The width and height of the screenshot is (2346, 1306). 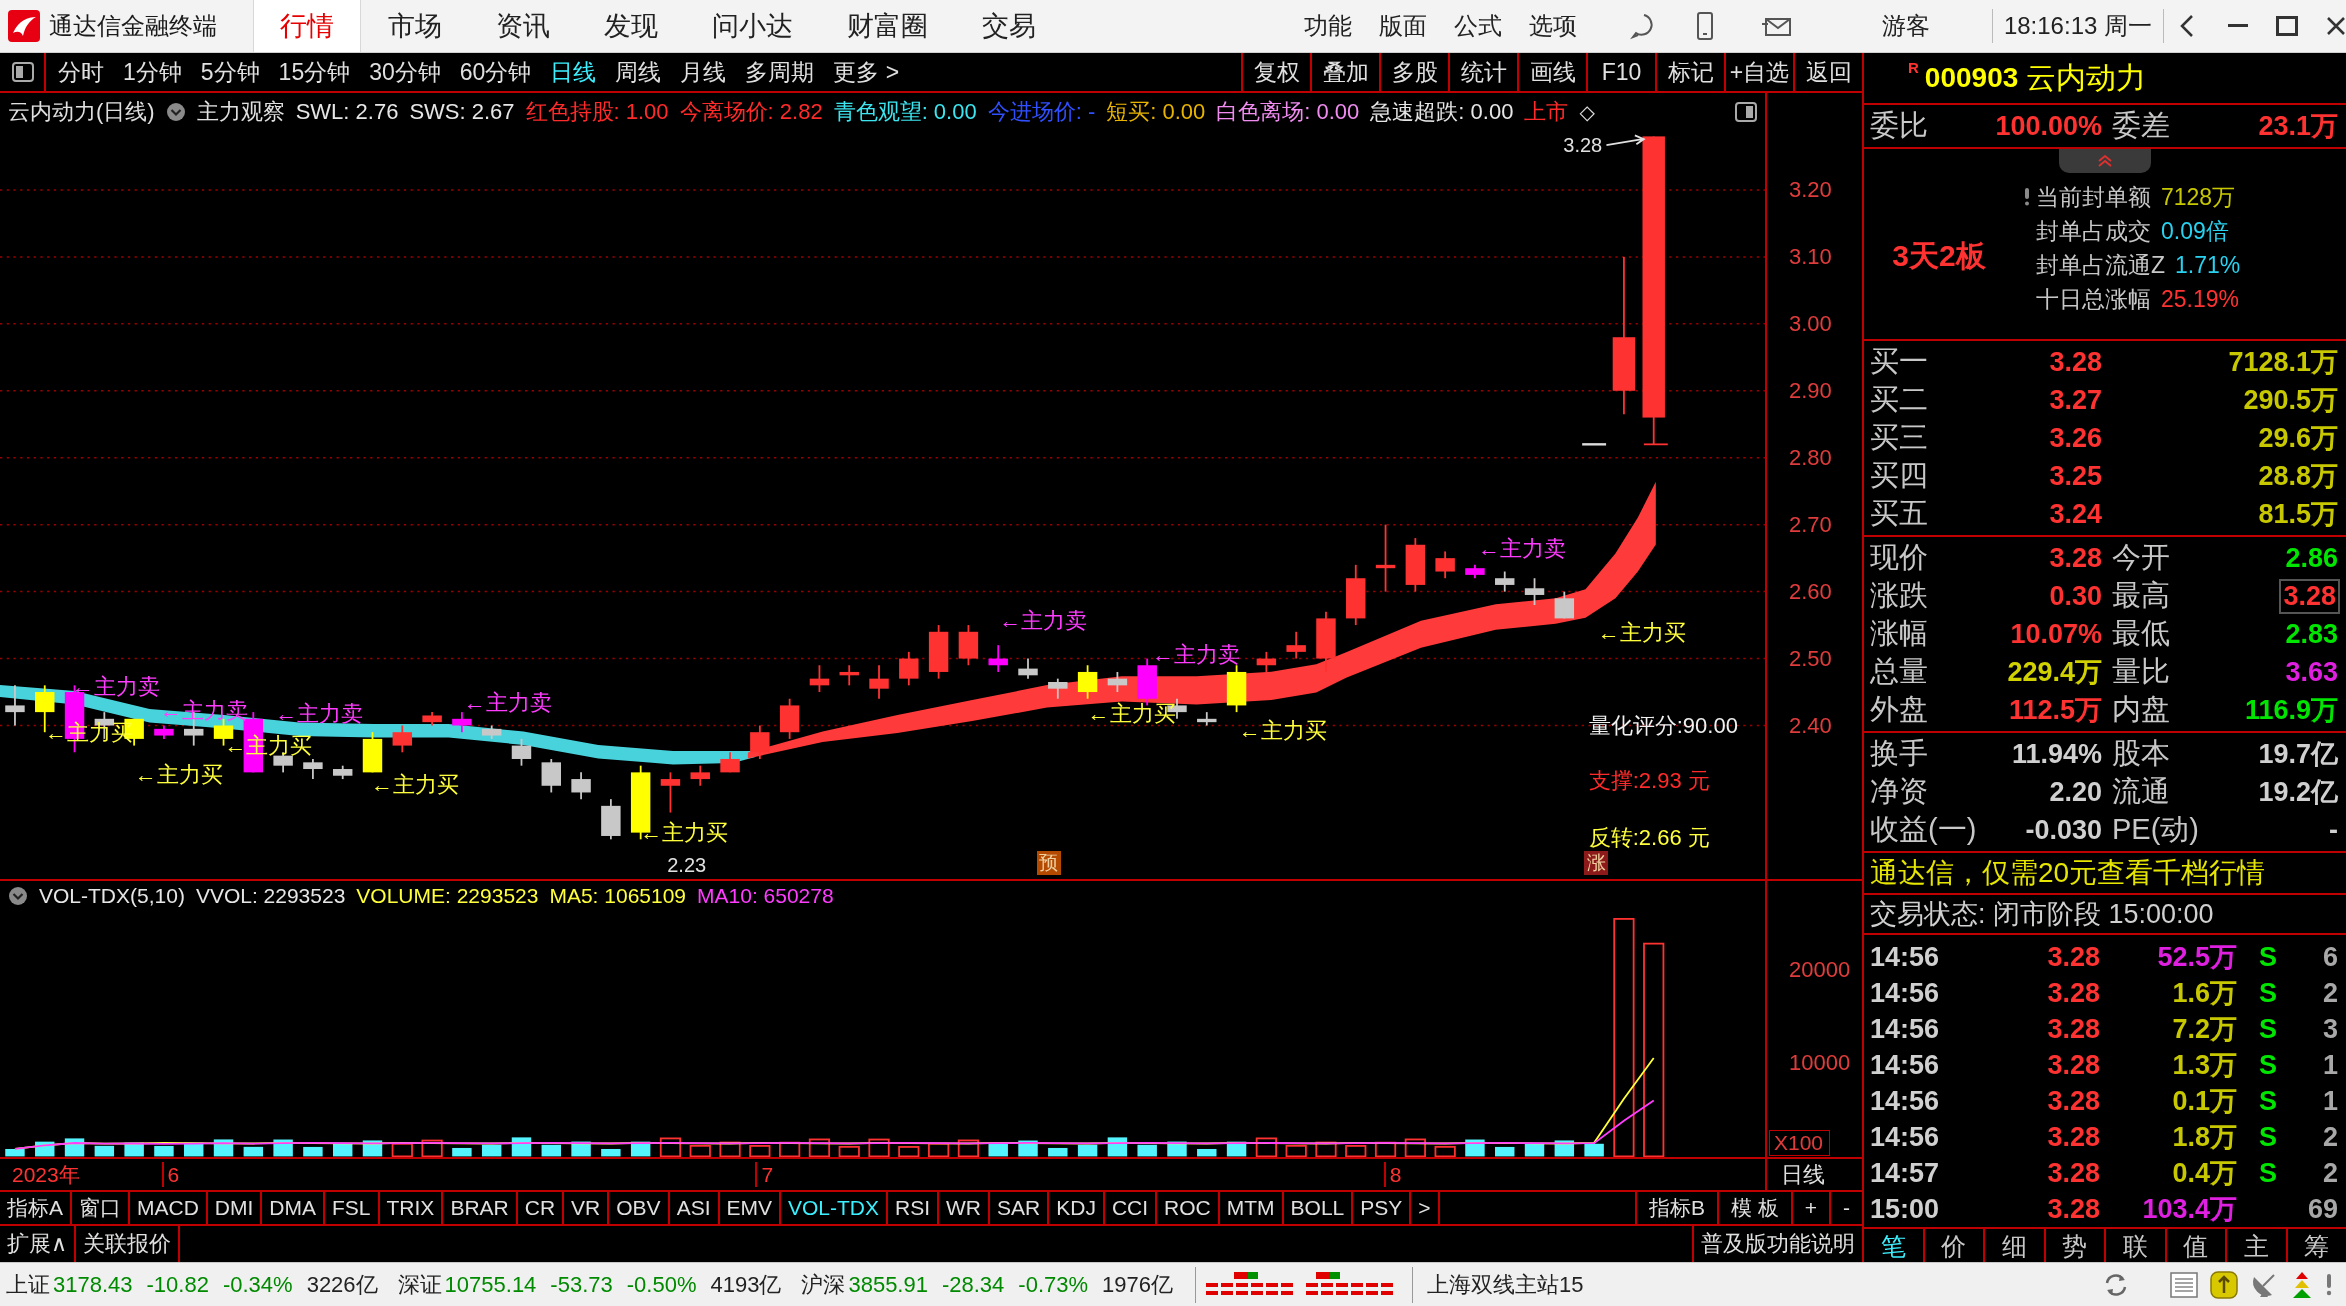 What do you see at coordinates (1905, 26) in the screenshot?
I see `user-button: 游客` at bounding box center [1905, 26].